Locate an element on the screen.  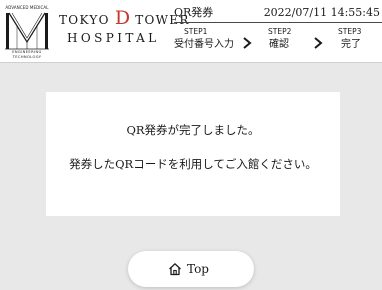
current-datetime: 2022/07/11 14:55:45 is located at coordinates (321, 12).